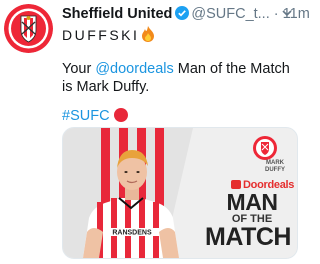 The image size is (320, 264). I want to click on hashtag-line: #SUFC, so click(95, 116).